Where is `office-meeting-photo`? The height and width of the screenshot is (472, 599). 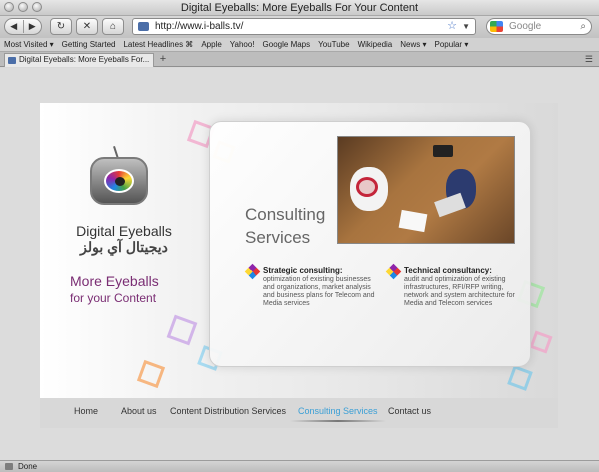
office-meeting-photo is located at coordinates (426, 190).